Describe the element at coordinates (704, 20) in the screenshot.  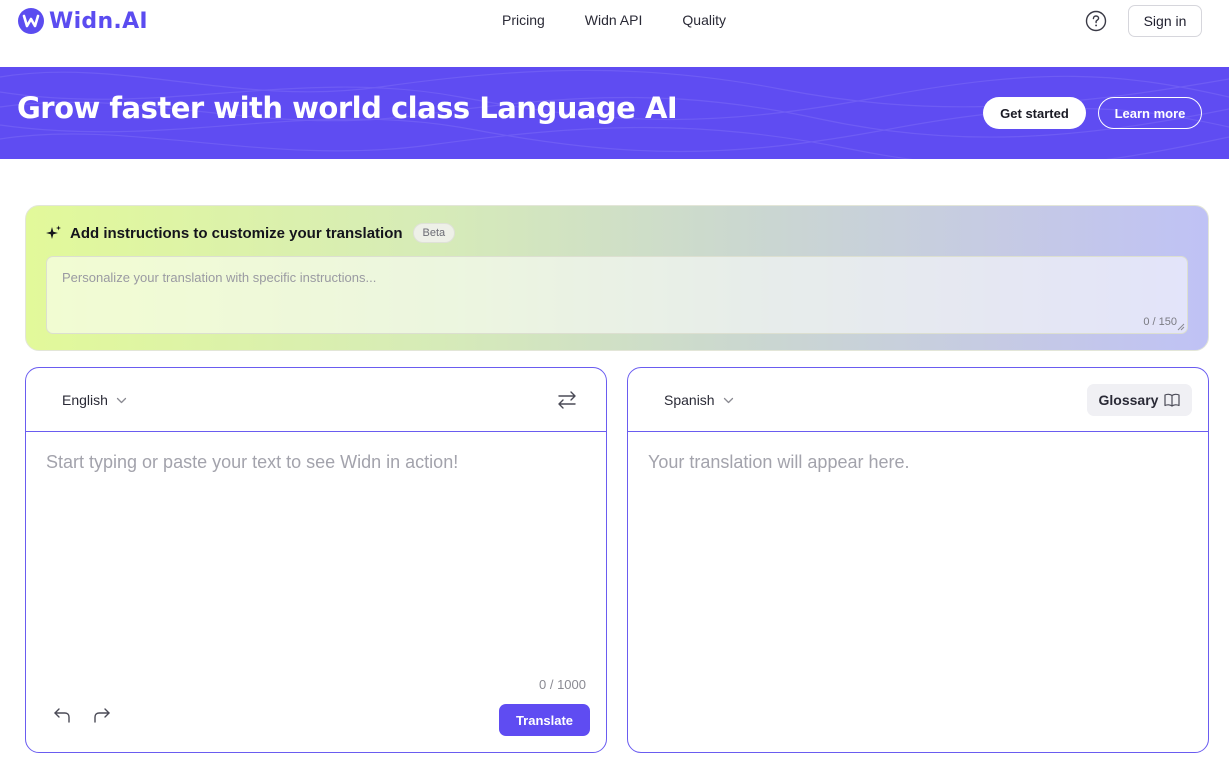
I see `nav-quality: Quality` at that location.